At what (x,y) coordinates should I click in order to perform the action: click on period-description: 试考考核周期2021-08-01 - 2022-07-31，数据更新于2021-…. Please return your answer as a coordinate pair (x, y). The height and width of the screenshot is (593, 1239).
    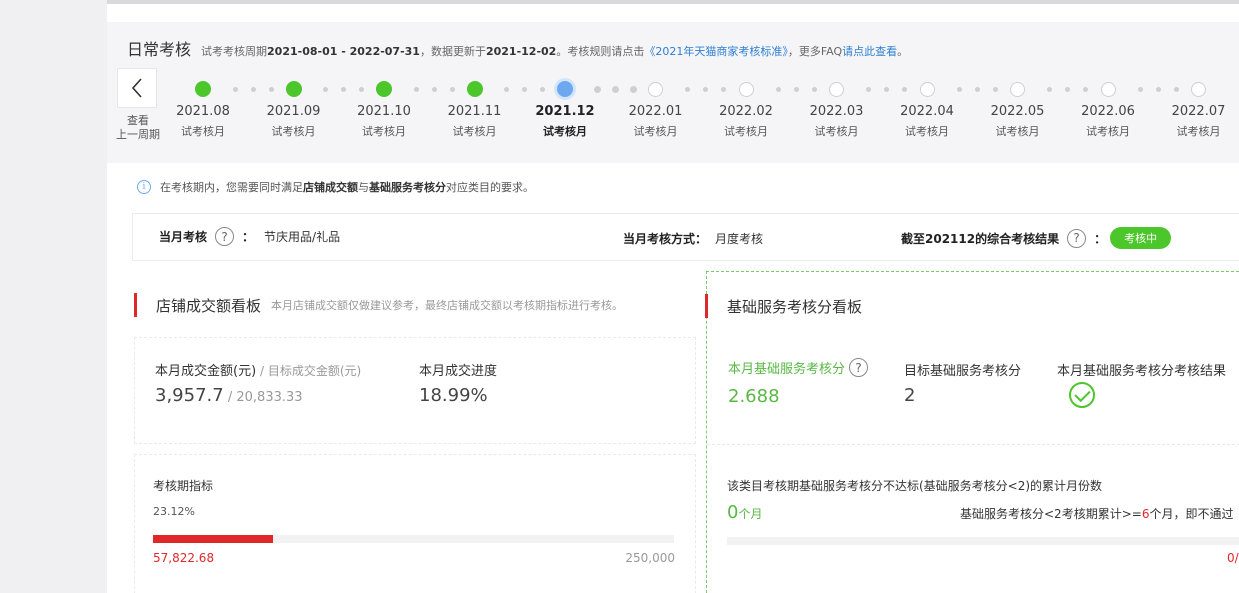
    Looking at the image, I should click on (554, 51).